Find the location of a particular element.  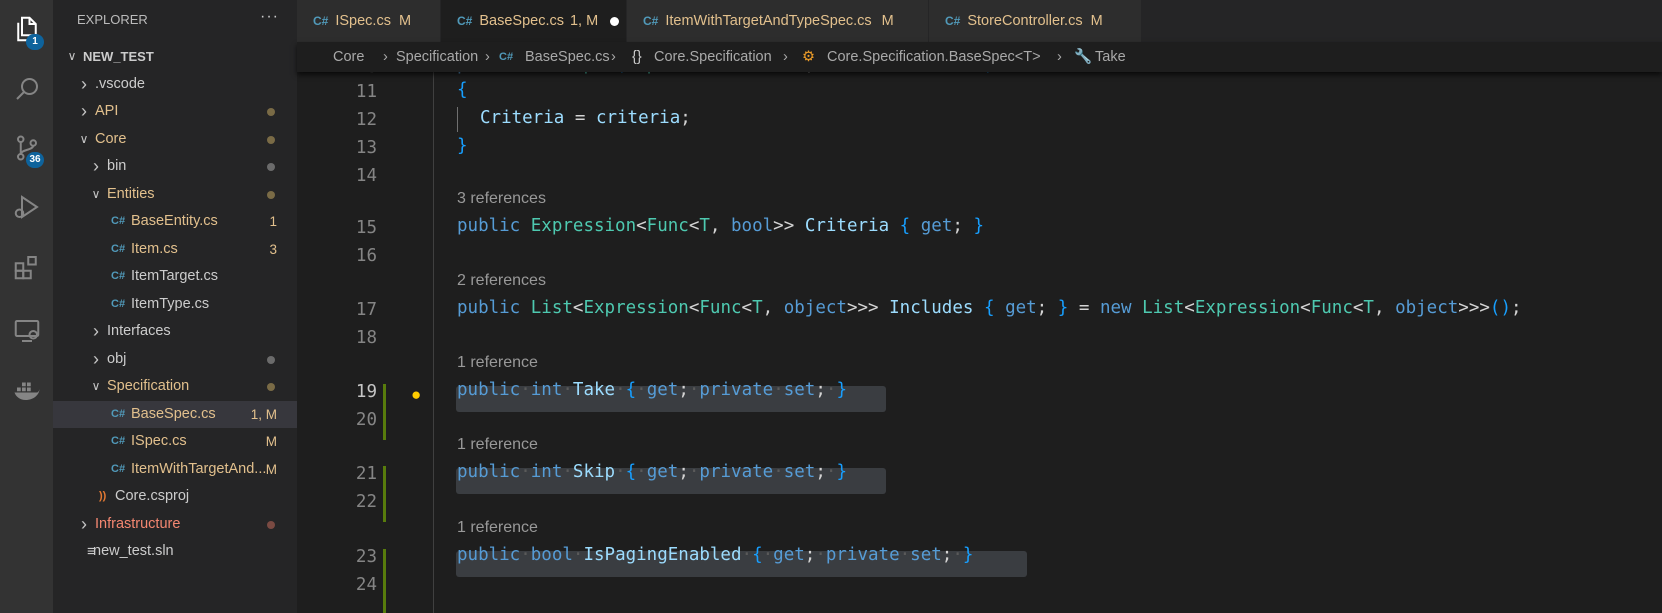

codelens-references: 3 references is located at coordinates (501, 199).